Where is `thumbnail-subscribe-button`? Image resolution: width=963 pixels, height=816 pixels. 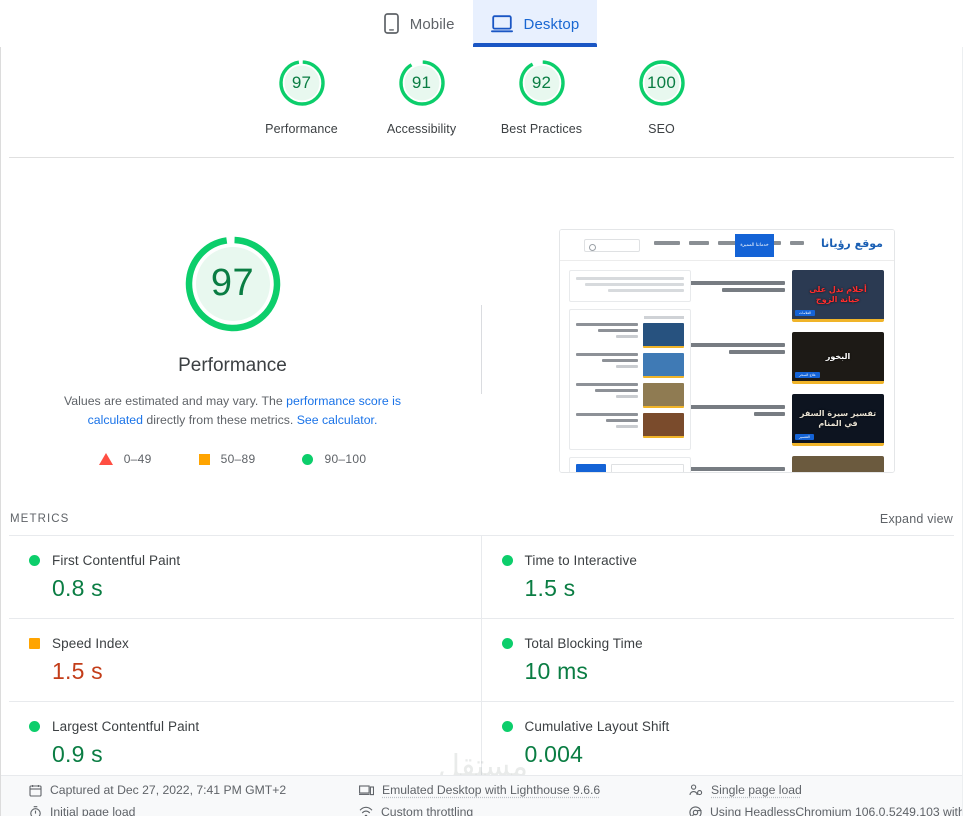 thumbnail-subscribe-button is located at coordinates (591, 468).